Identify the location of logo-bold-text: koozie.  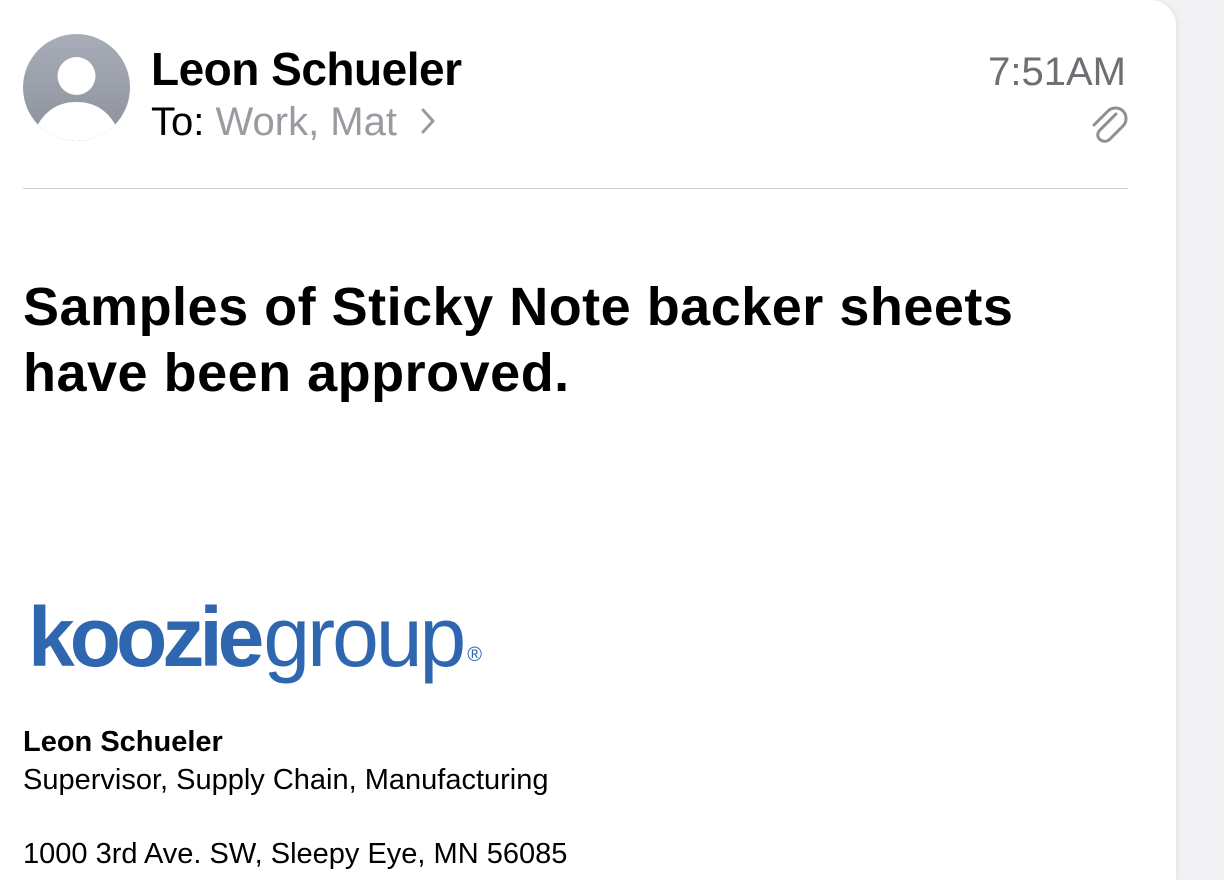
(146, 637).